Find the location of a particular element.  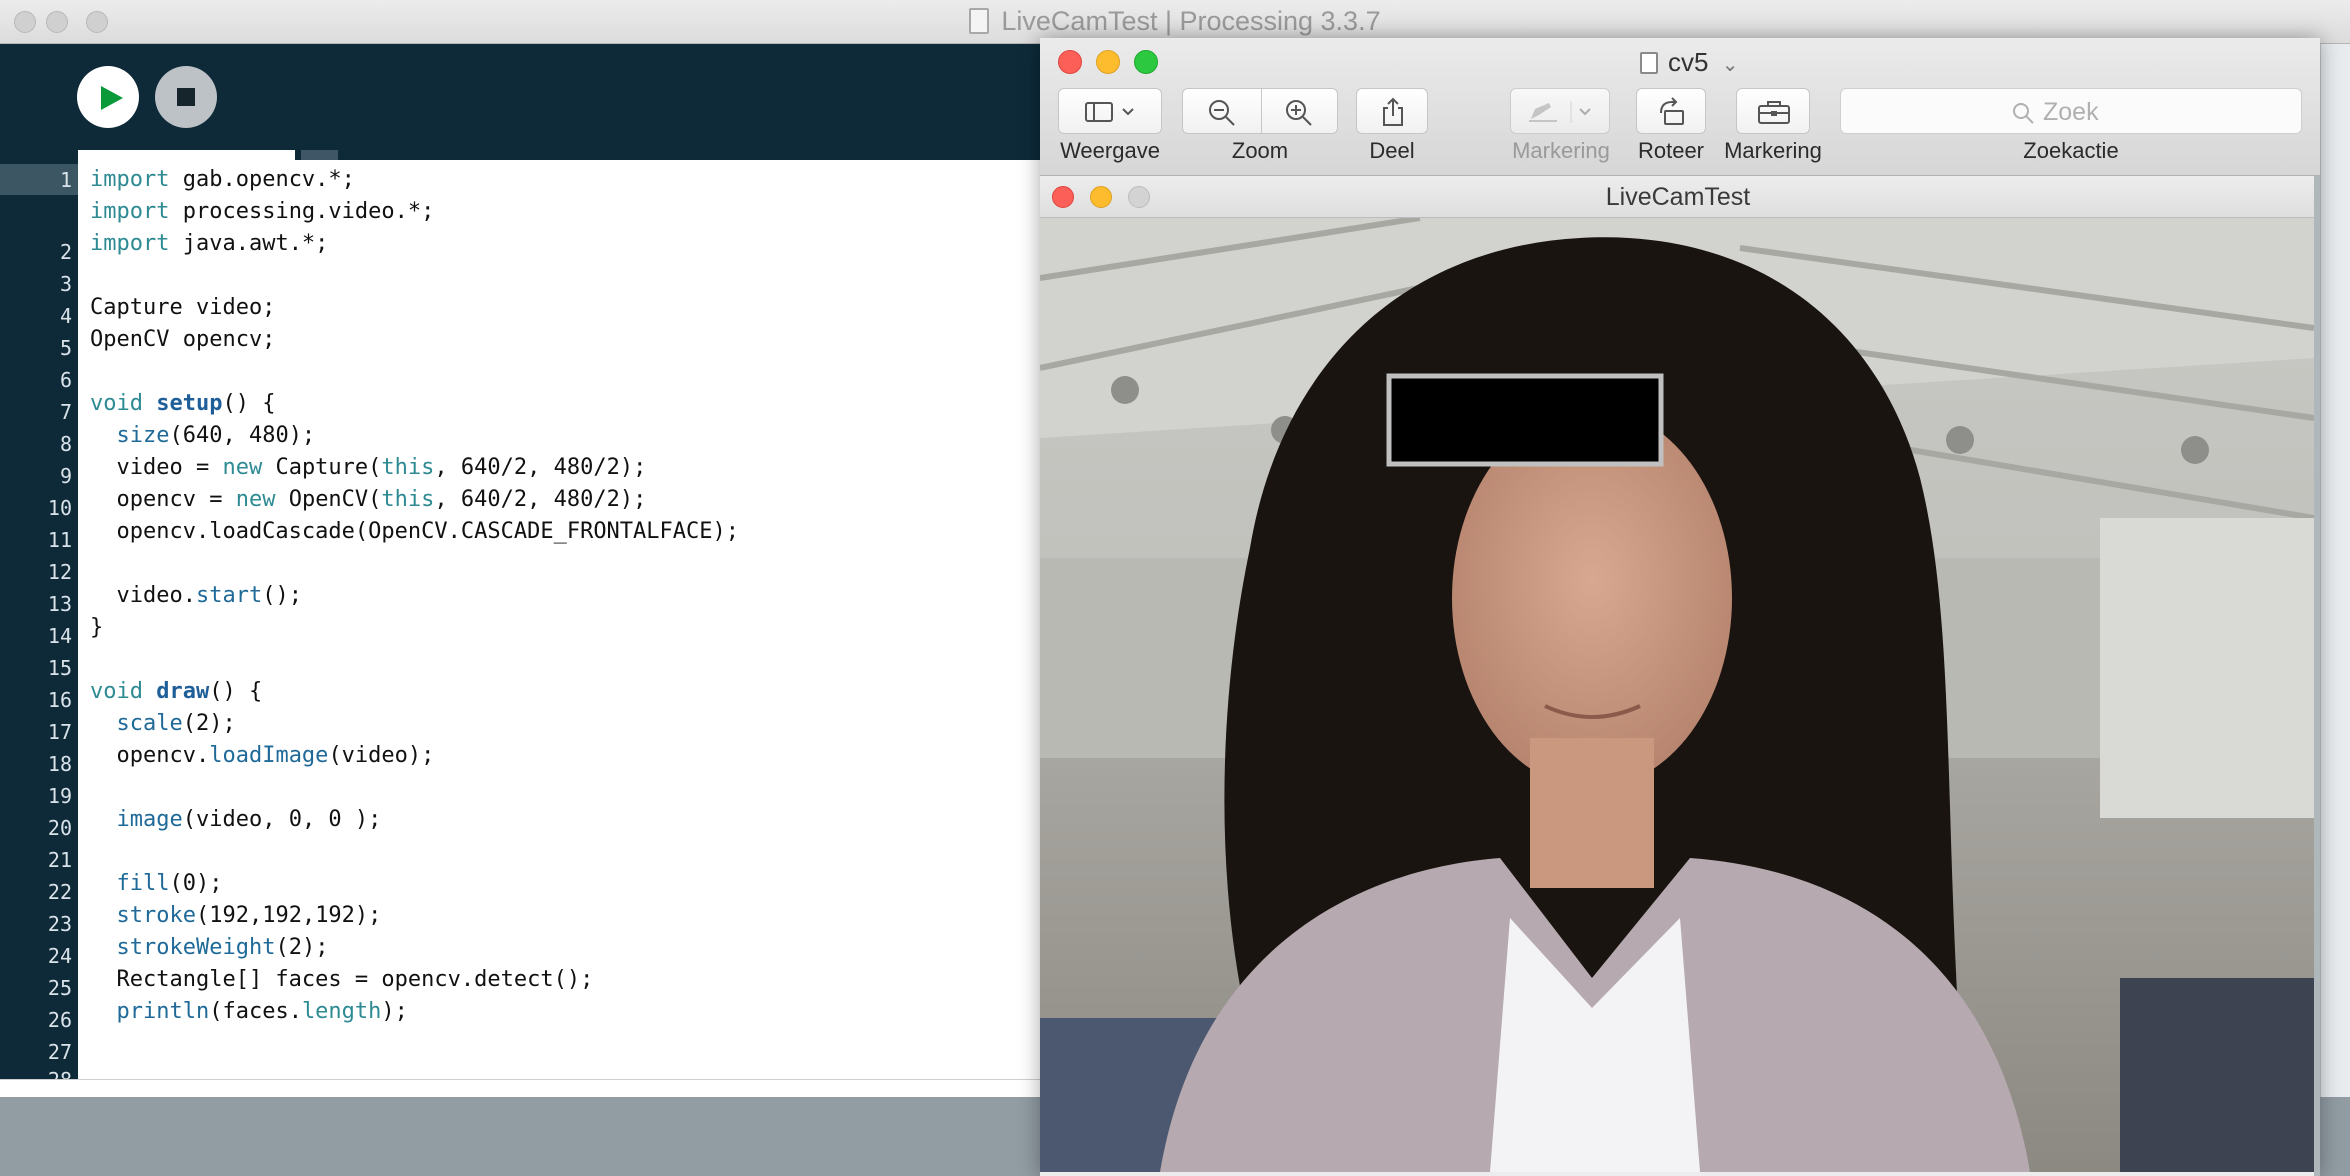

toolbox-icon is located at coordinates (1774, 112).